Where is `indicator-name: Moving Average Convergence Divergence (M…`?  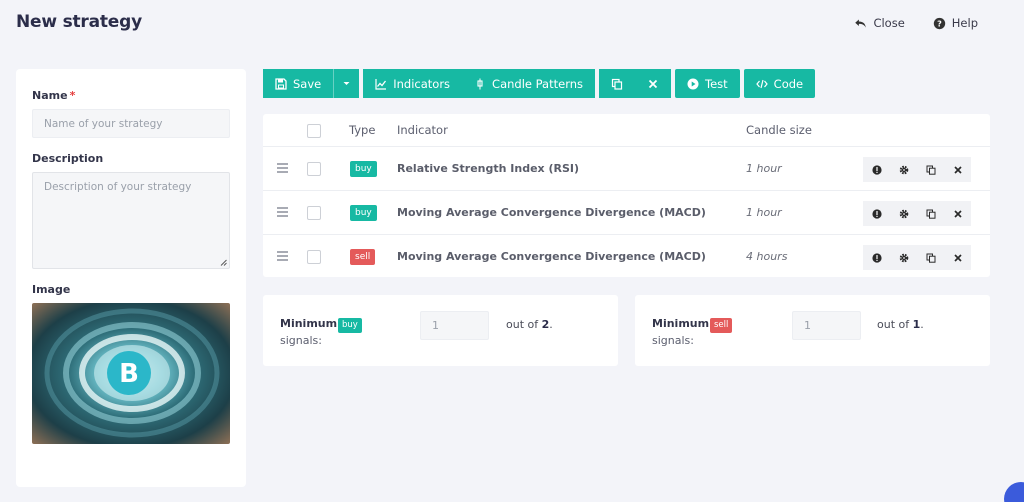
indicator-name: Moving Average Convergence Divergence (M… is located at coordinates (551, 256).